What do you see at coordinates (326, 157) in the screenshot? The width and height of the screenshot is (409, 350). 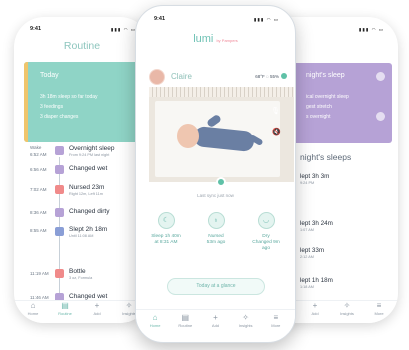 I see `section-title: night's sleeps` at bounding box center [326, 157].